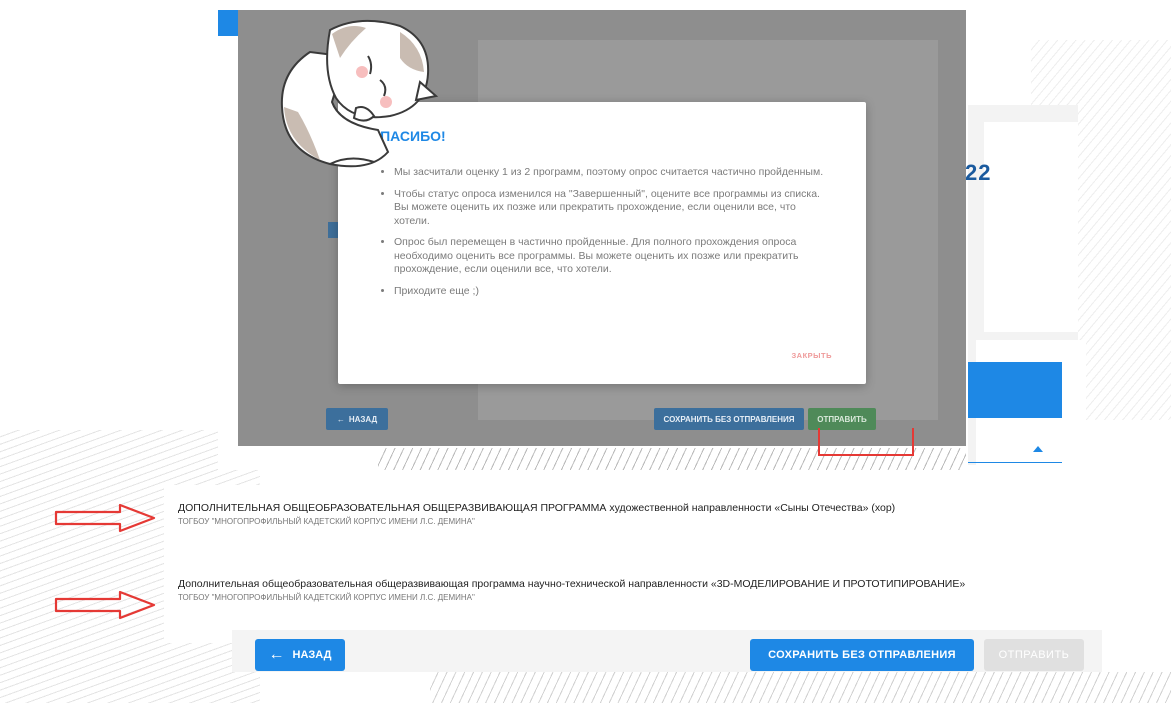 The width and height of the screenshot is (1171, 703). I want to click on back-button: ← НАЗАД, so click(300, 655).